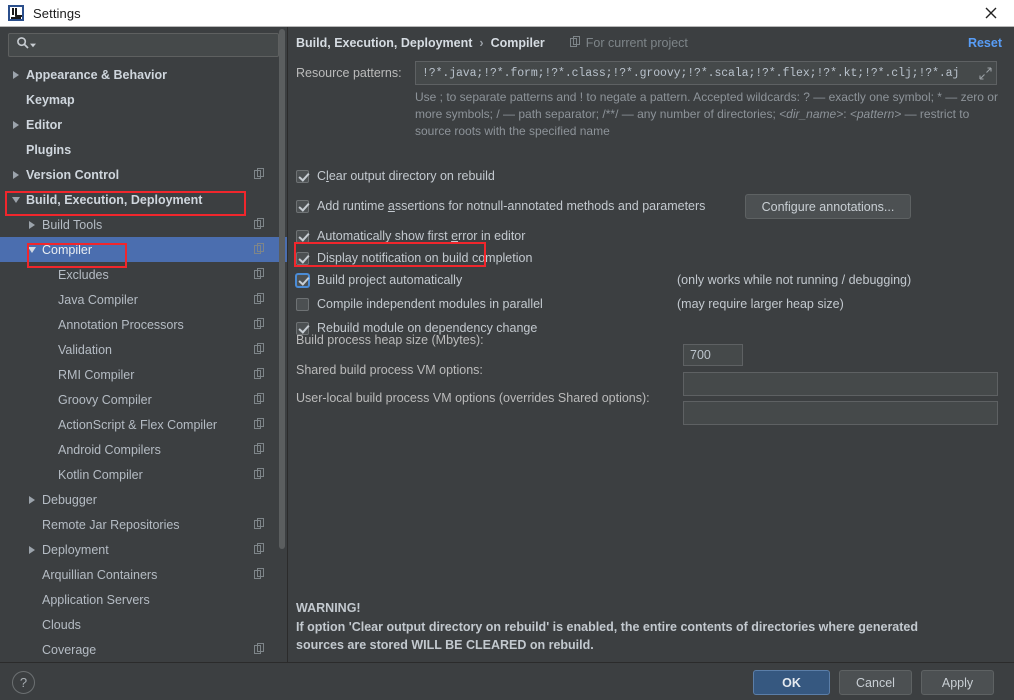 The height and width of the screenshot is (700, 1014). What do you see at coordinates (69, 649) in the screenshot?
I see `sidebar-item-label: Coverage` at bounding box center [69, 649].